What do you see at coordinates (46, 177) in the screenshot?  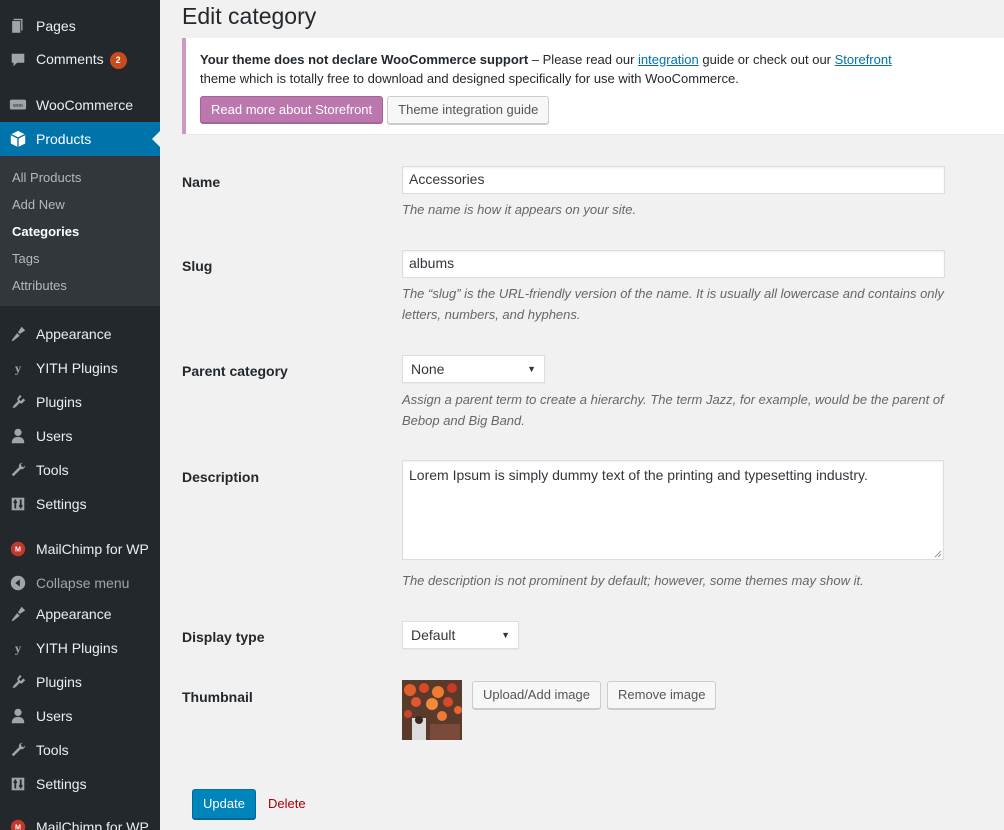 I see `submenu-all-products: All Products` at bounding box center [46, 177].